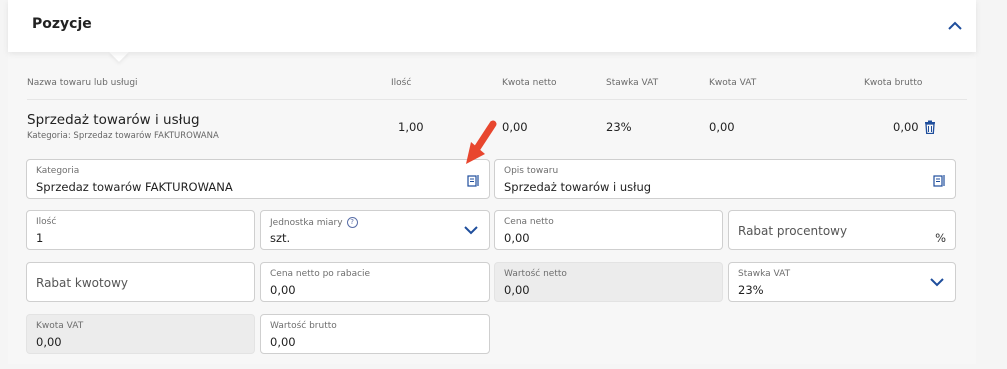 The image size is (1007, 369). I want to click on stawka-vat-value: 23%, so click(751, 290).